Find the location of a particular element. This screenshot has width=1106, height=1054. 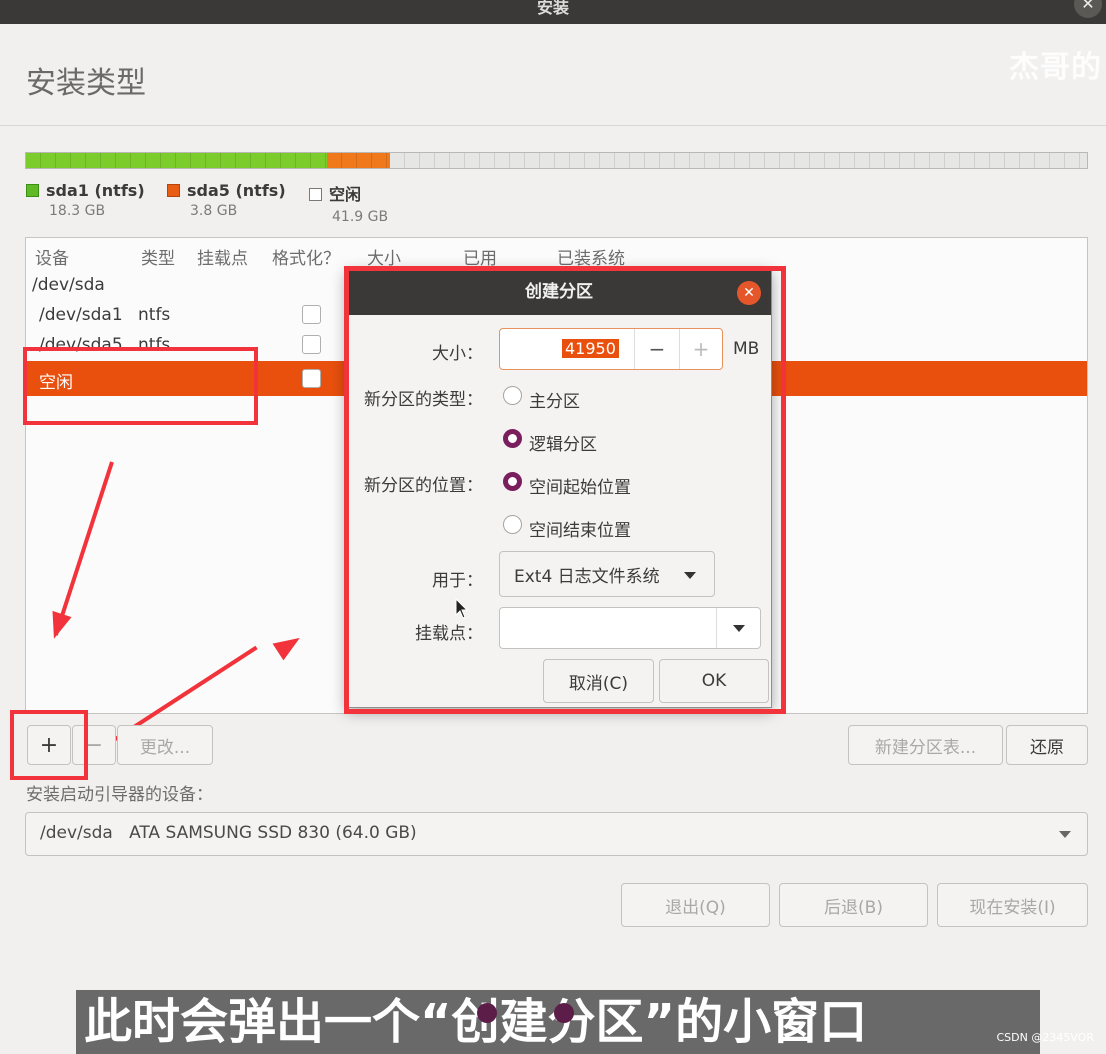

chevron-down-icon is located at coordinates (1065, 834).